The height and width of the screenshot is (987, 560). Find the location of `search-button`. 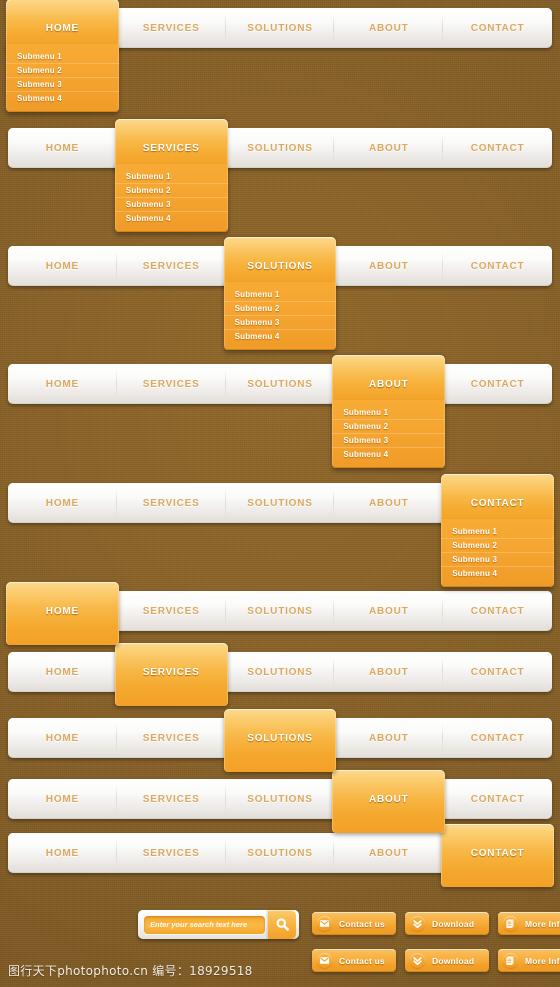

search-button is located at coordinates (282, 924).